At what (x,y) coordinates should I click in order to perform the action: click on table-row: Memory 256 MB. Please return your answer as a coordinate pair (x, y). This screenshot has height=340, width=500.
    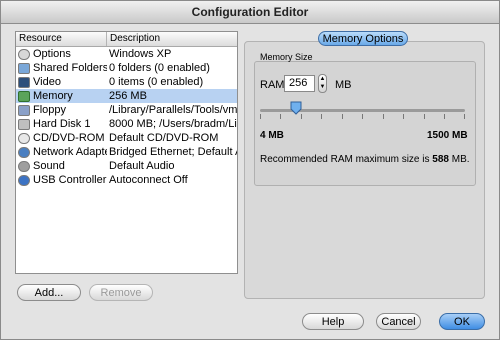
    Looking at the image, I should click on (126, 96).